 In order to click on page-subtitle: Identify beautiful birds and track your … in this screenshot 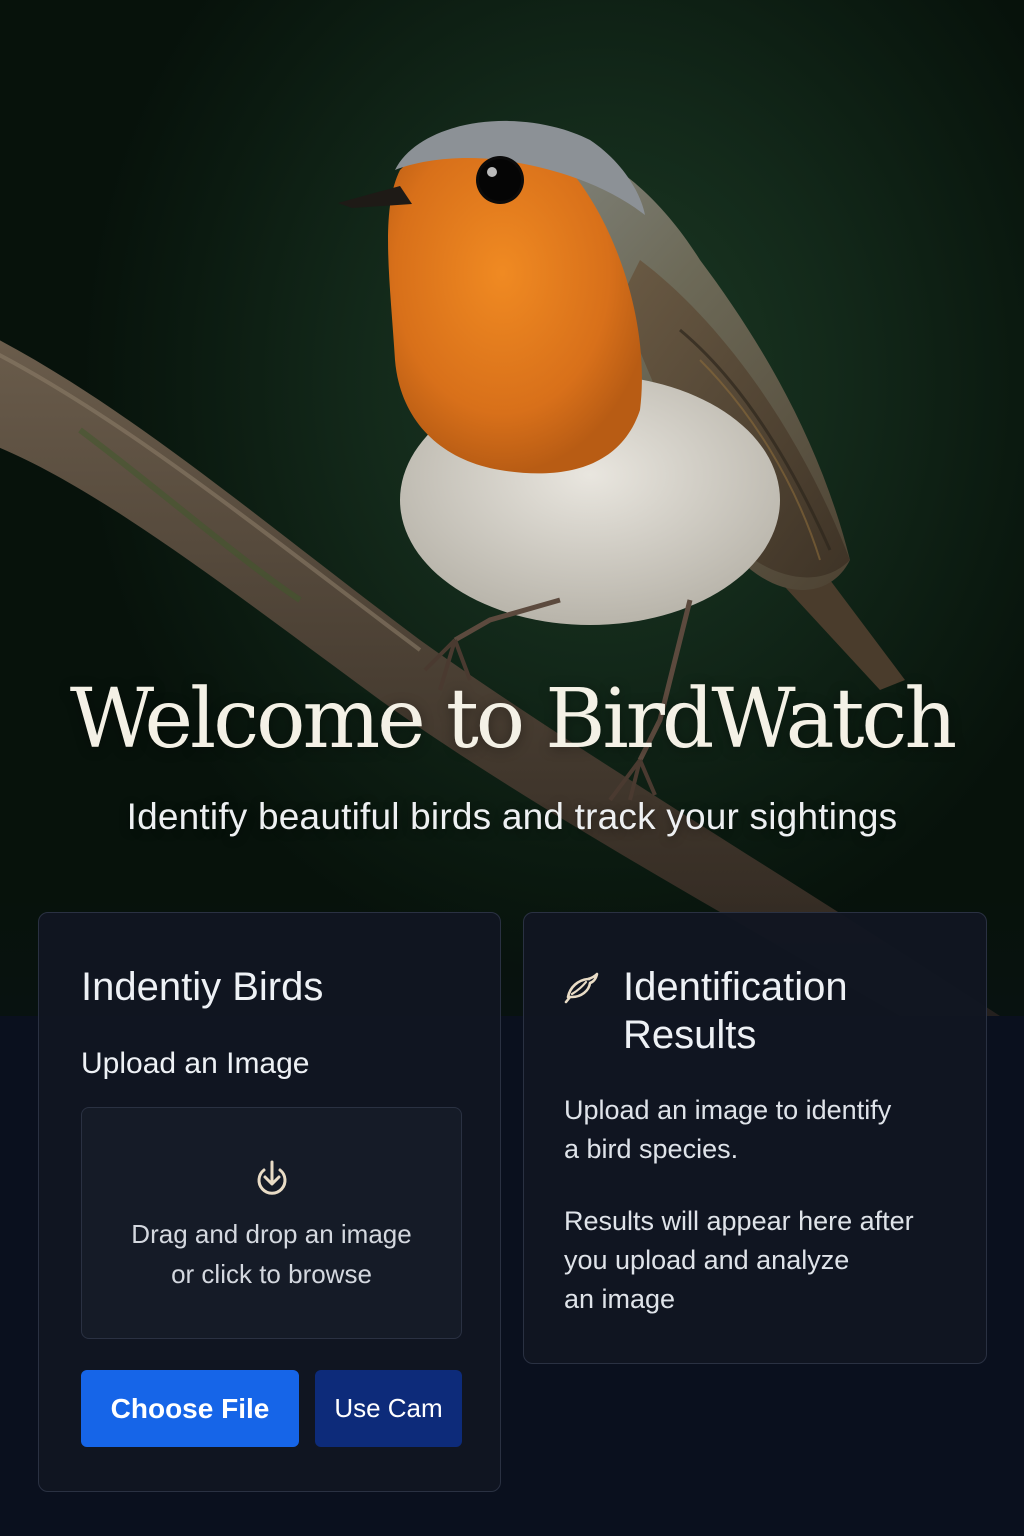, I will do `click(512, 816)`.